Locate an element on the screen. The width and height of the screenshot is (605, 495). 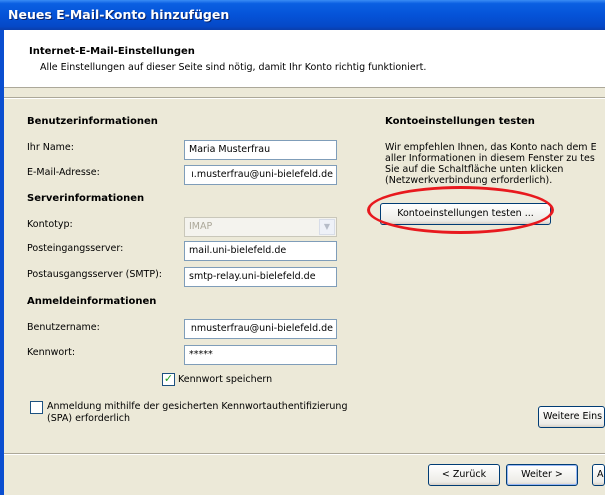
outgoing-server-label: Postausgangsserver (SMTP): is located at coordinates (94, 274).